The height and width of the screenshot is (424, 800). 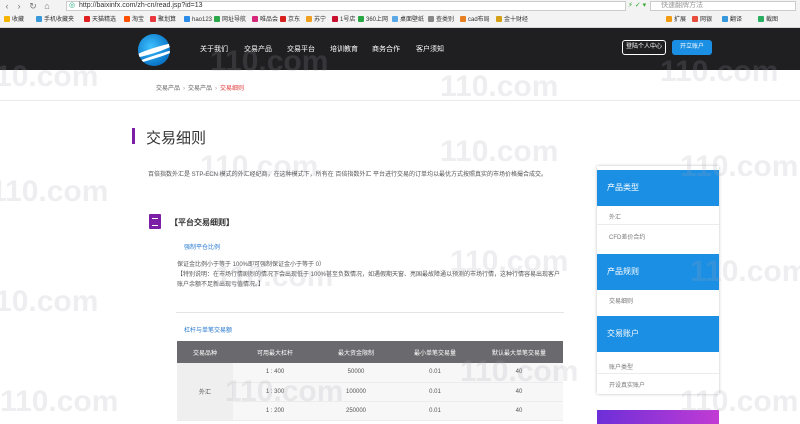 What do you see at coordinates (55, 20) in the screenshot?
I see `bookmark-item: 手机收藏夹` at bounding box center [55, 20].